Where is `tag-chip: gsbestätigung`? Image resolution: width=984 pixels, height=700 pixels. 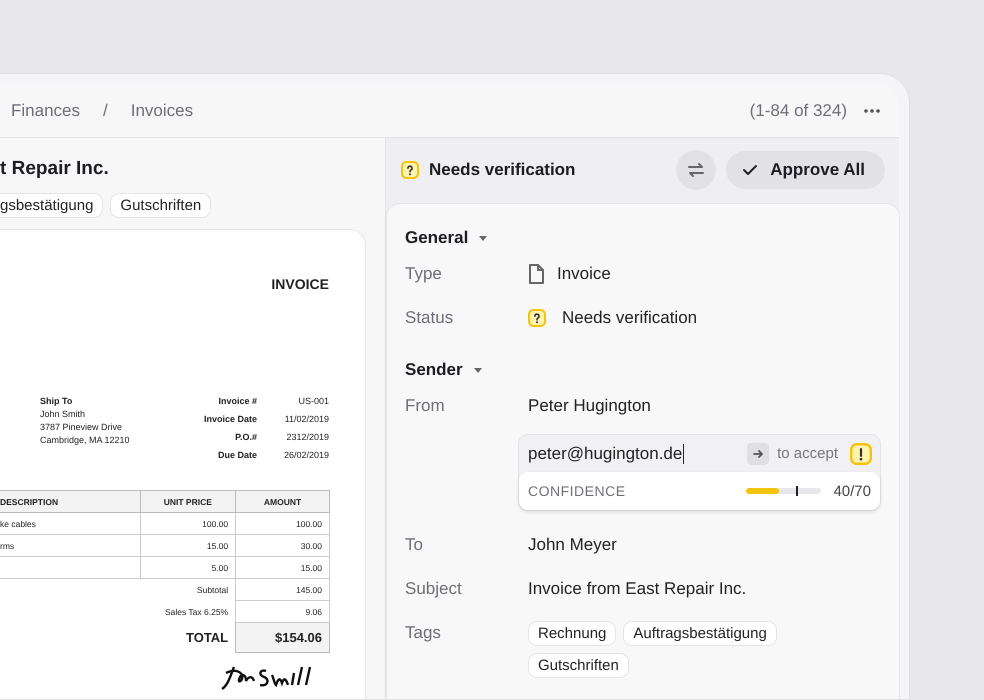 tag-chip: gsbestätigung is located at coordinates (52, 205).